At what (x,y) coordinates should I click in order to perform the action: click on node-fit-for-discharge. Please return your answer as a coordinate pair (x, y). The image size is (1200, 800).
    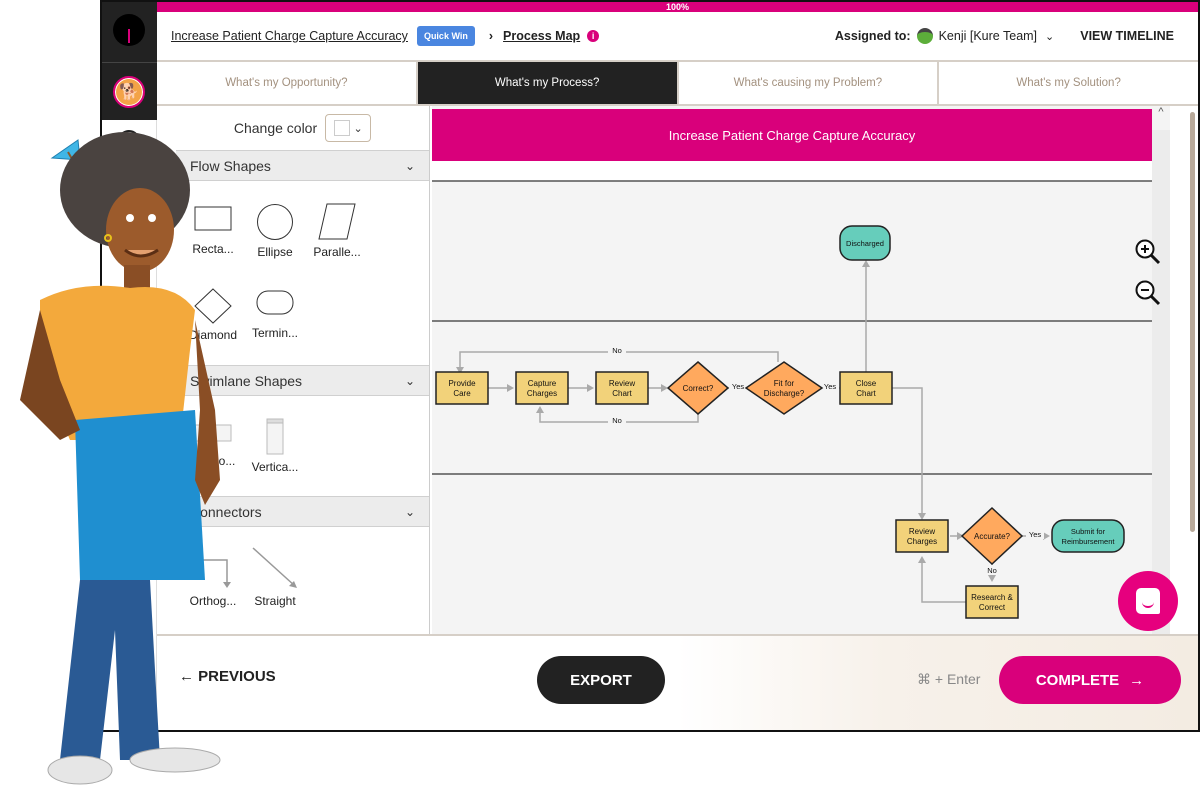
    Looking at the image, I should click on (784, 388).